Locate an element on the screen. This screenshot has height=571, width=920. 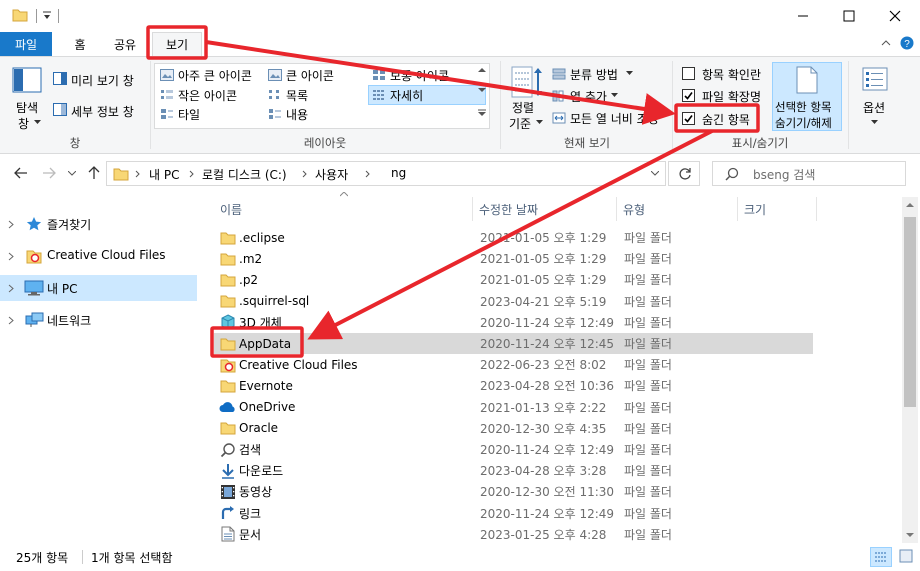
gallery-expand-icon is located at coordinates (482, 113).